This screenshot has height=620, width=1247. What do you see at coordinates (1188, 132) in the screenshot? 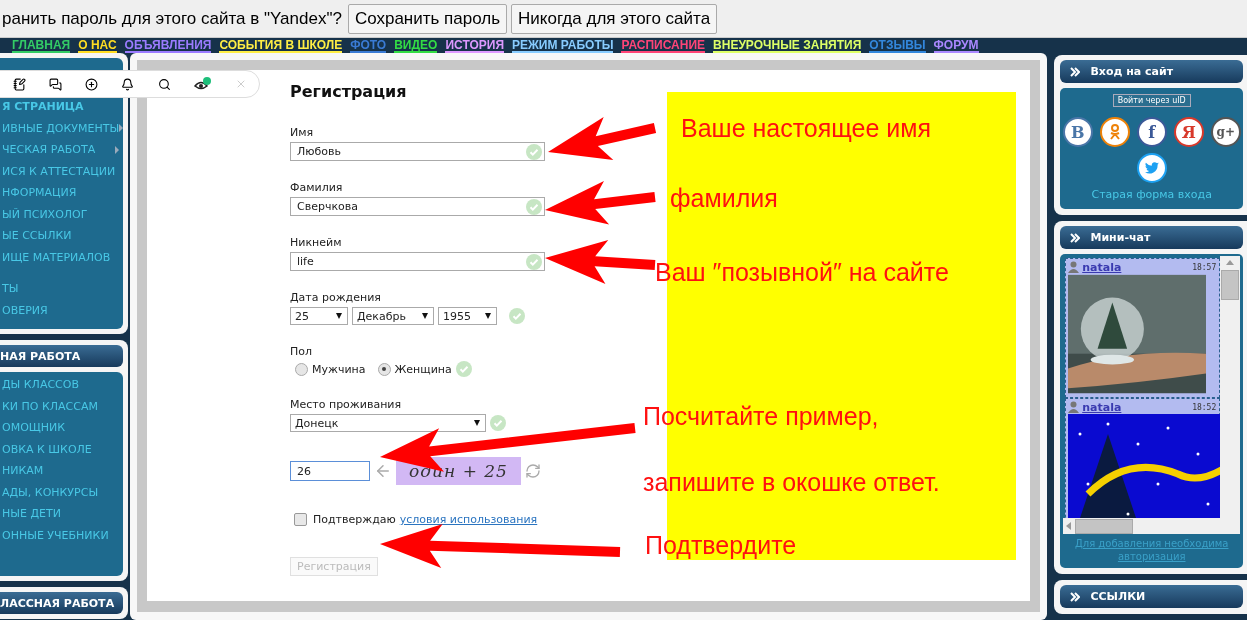
I see `social-login-icon: Я` at bounding box center [1188, 132].